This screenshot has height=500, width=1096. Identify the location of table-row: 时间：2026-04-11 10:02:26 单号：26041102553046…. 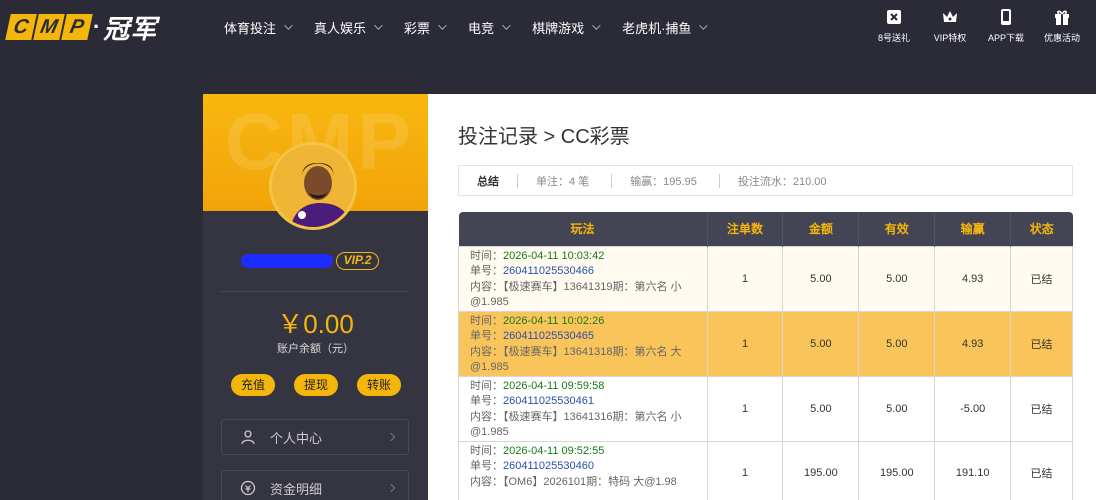
(765, 343).